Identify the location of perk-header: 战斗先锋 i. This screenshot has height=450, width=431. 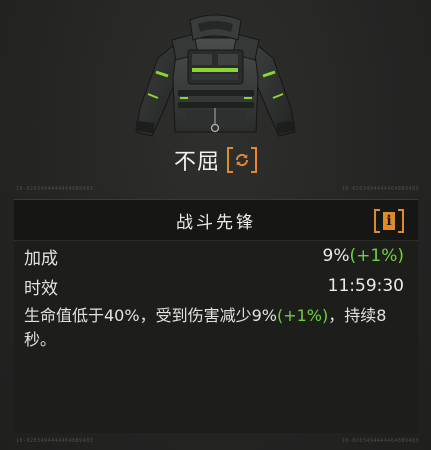
(216, 220).